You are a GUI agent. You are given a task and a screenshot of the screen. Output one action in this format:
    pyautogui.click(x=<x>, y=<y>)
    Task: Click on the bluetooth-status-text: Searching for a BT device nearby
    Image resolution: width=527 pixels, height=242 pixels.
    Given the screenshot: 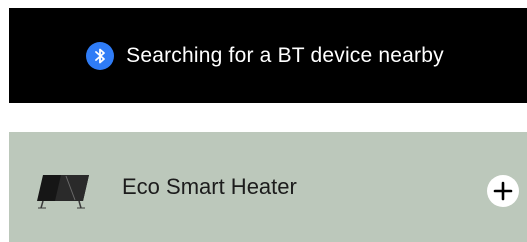 What is the action you would take?
    pyautogui.click(x=285, y=55)
    